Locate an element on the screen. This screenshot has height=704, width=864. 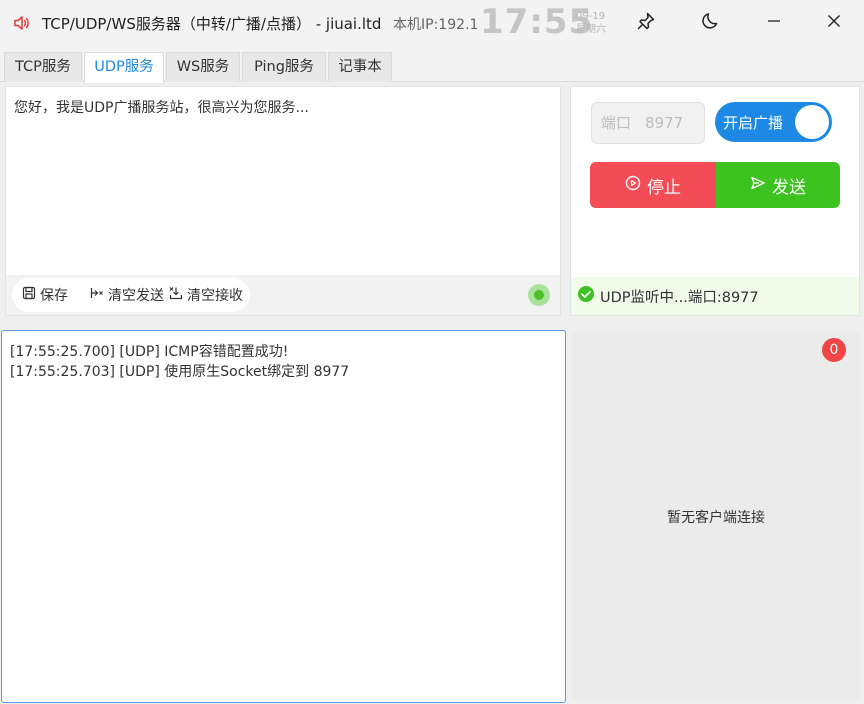
minimize-button is located at coordinates (774, 23).